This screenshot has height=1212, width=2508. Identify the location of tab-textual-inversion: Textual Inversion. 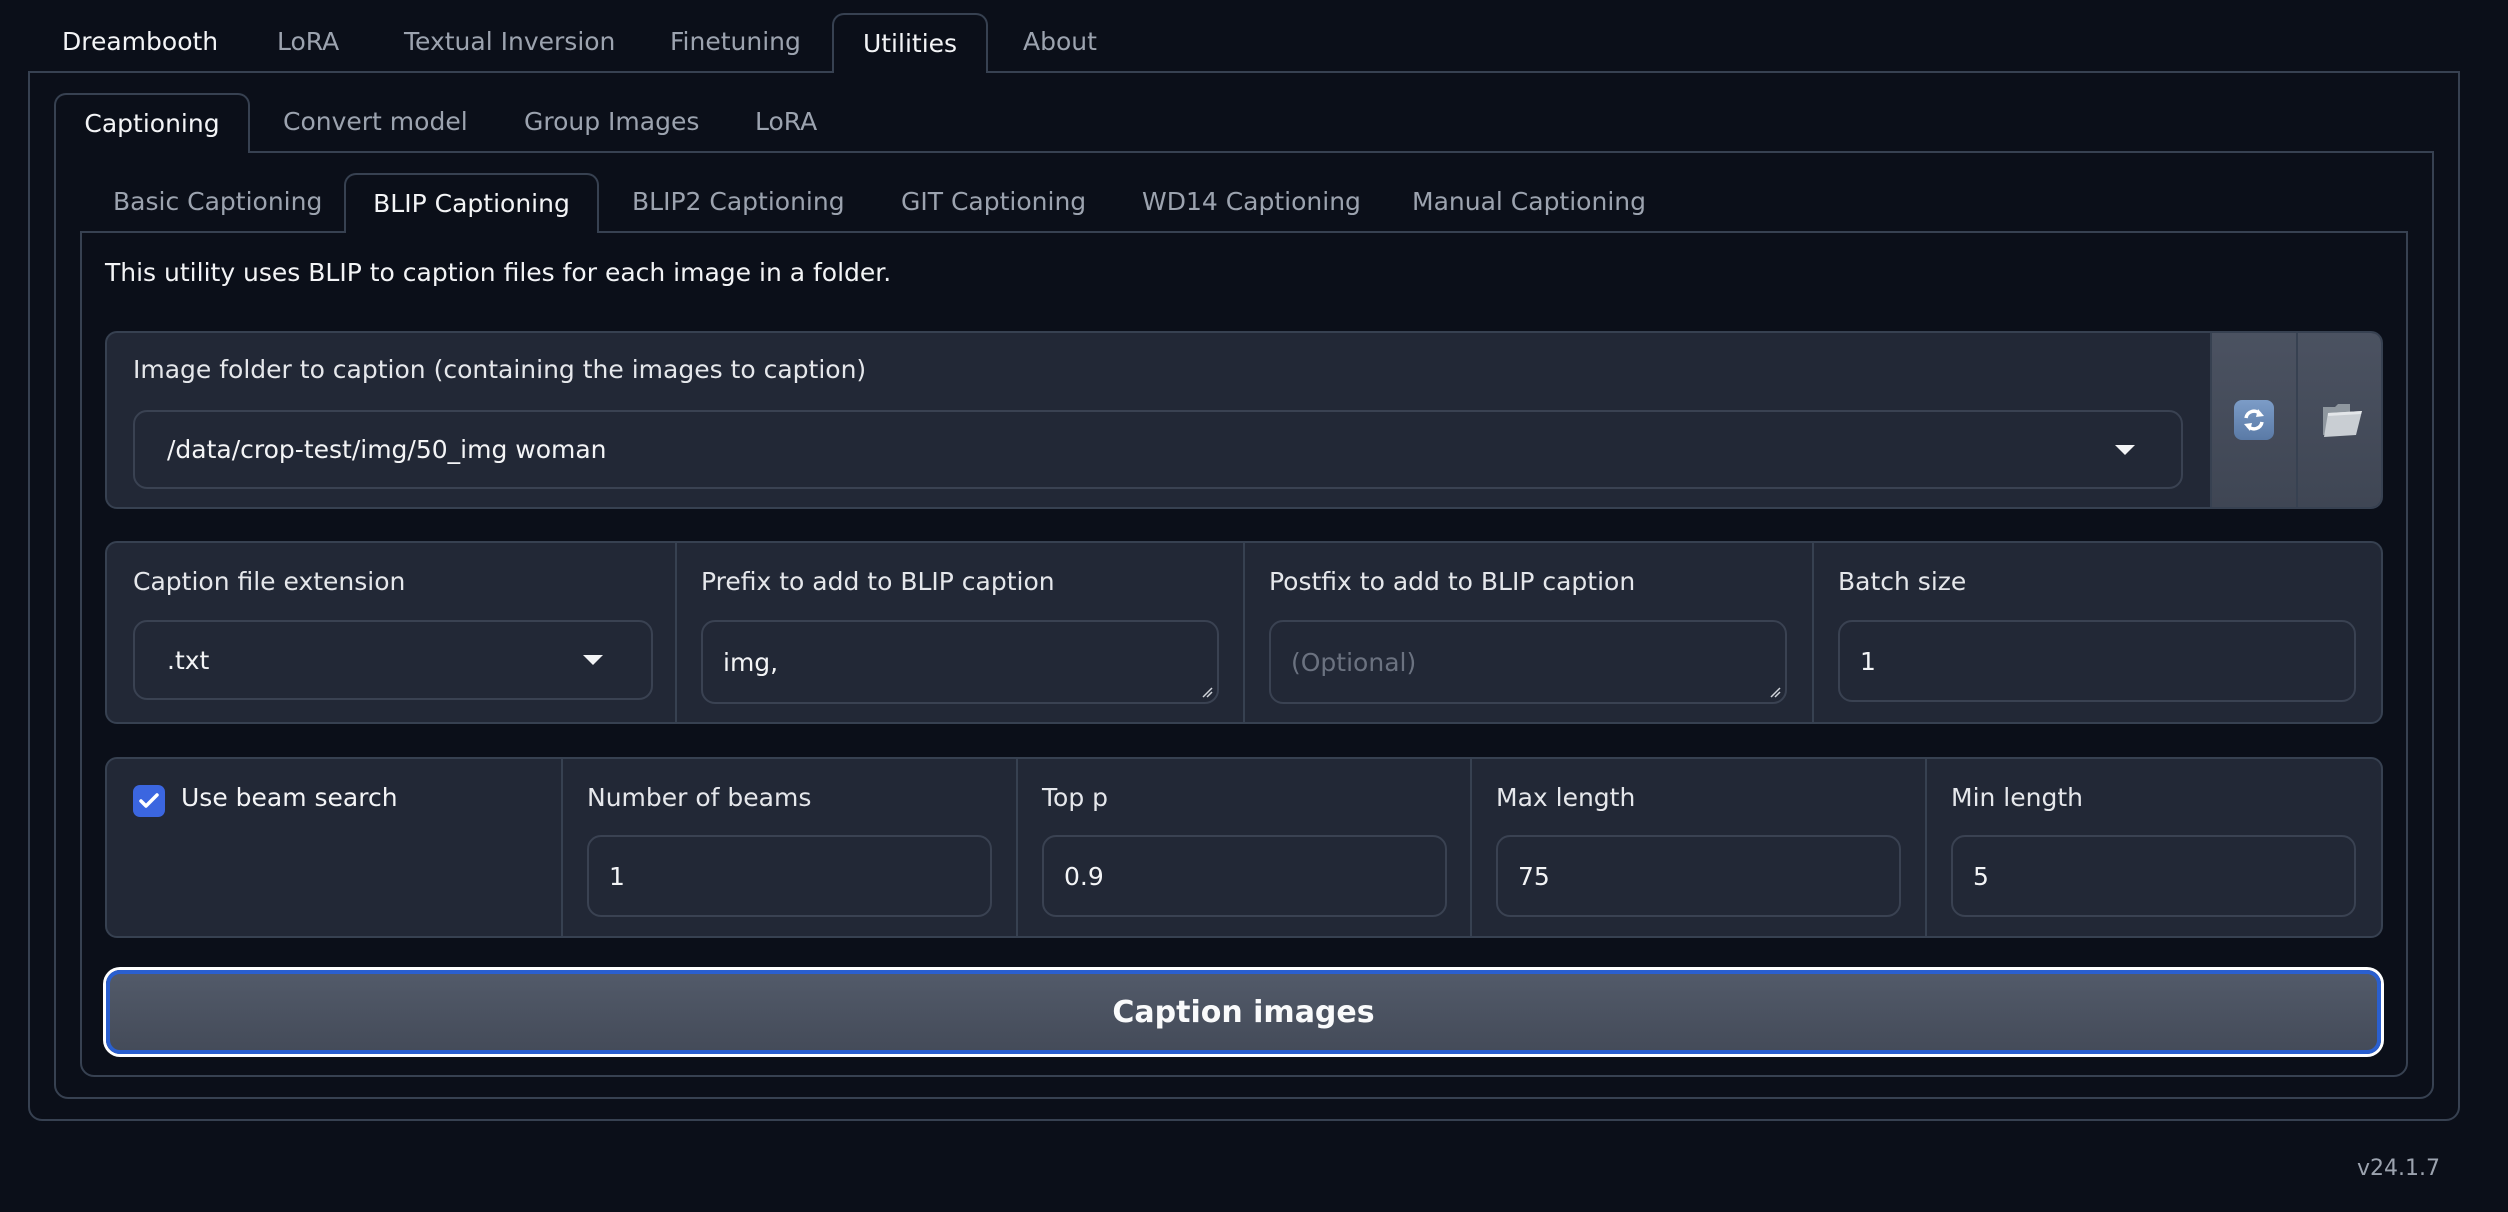
(509, 42).